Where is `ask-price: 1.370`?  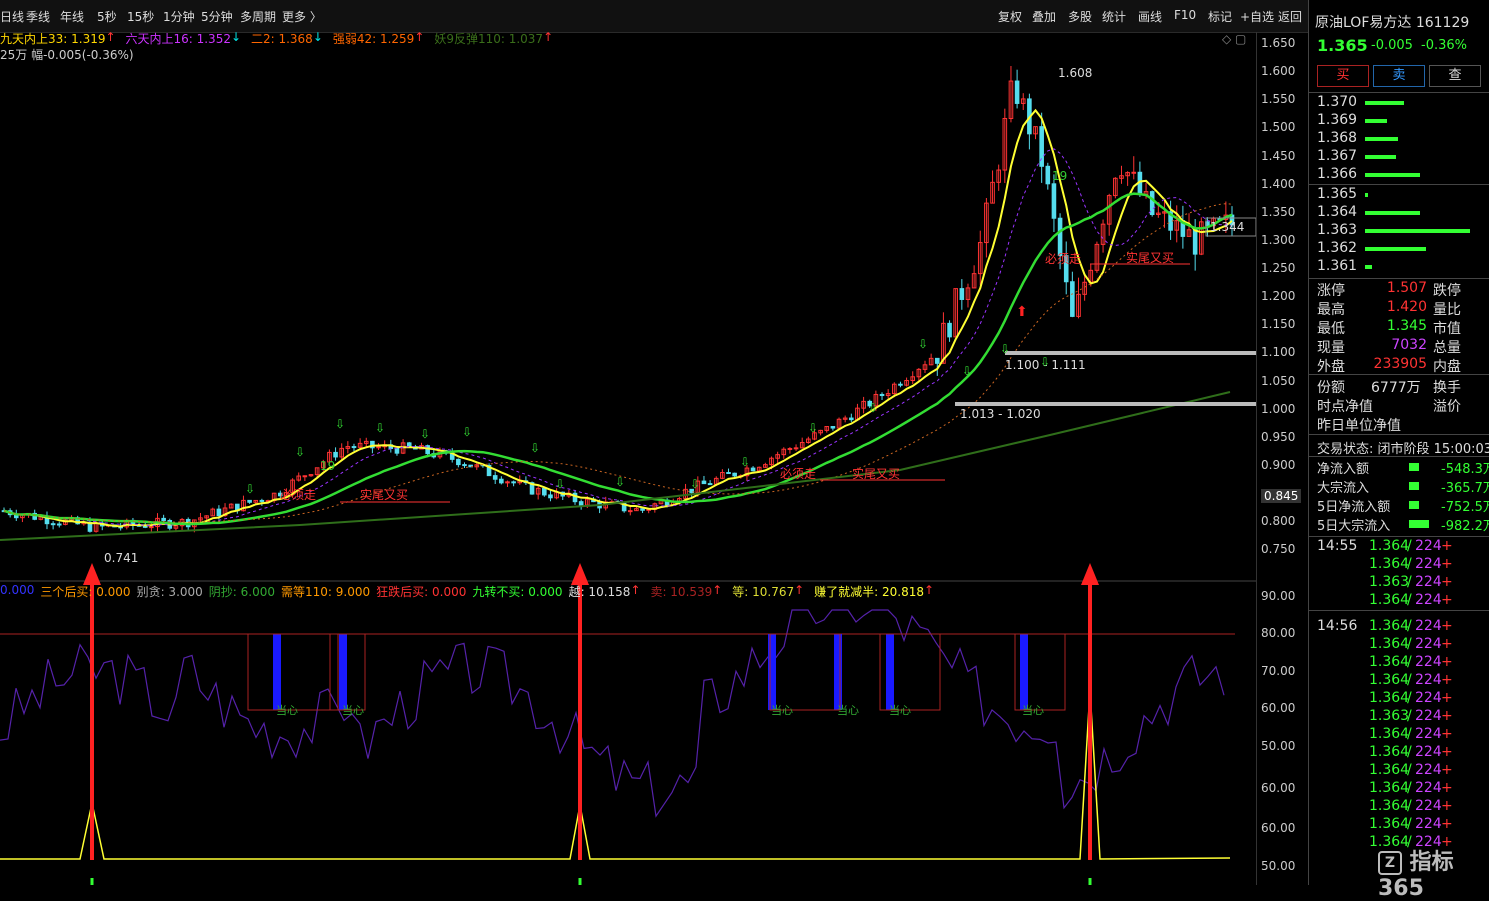
ask-price: 1.370 is located at coordinates (1337, 102).